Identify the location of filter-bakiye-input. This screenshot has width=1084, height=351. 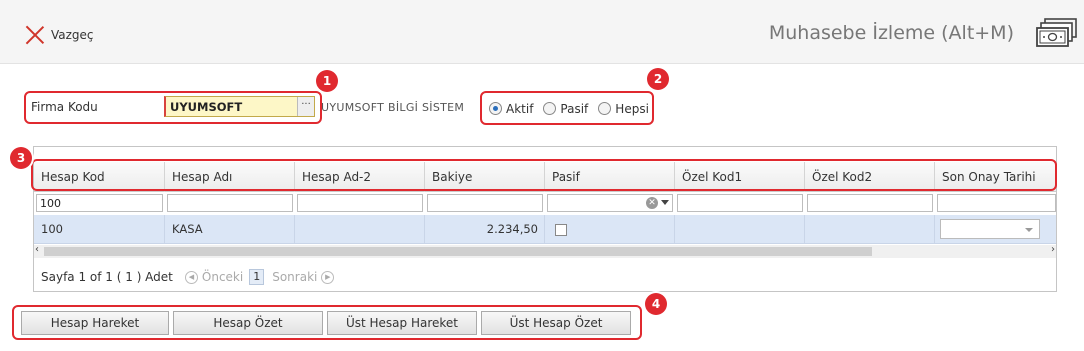
(485, 203).